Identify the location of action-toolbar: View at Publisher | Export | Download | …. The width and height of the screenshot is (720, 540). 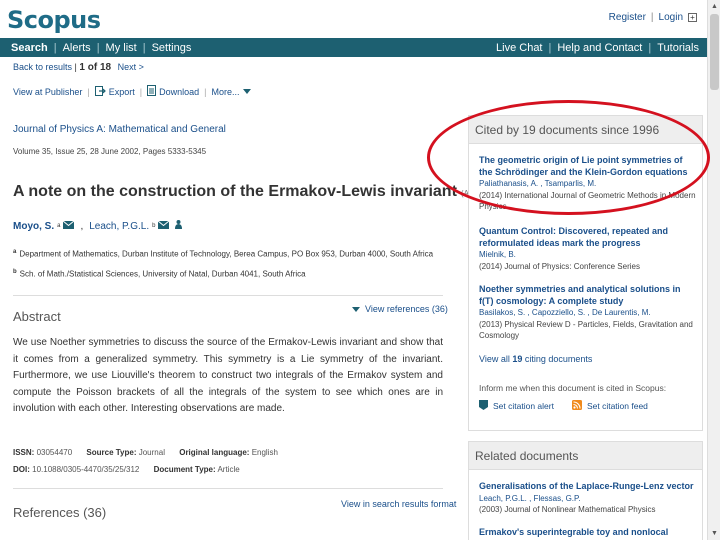
(233, 91).